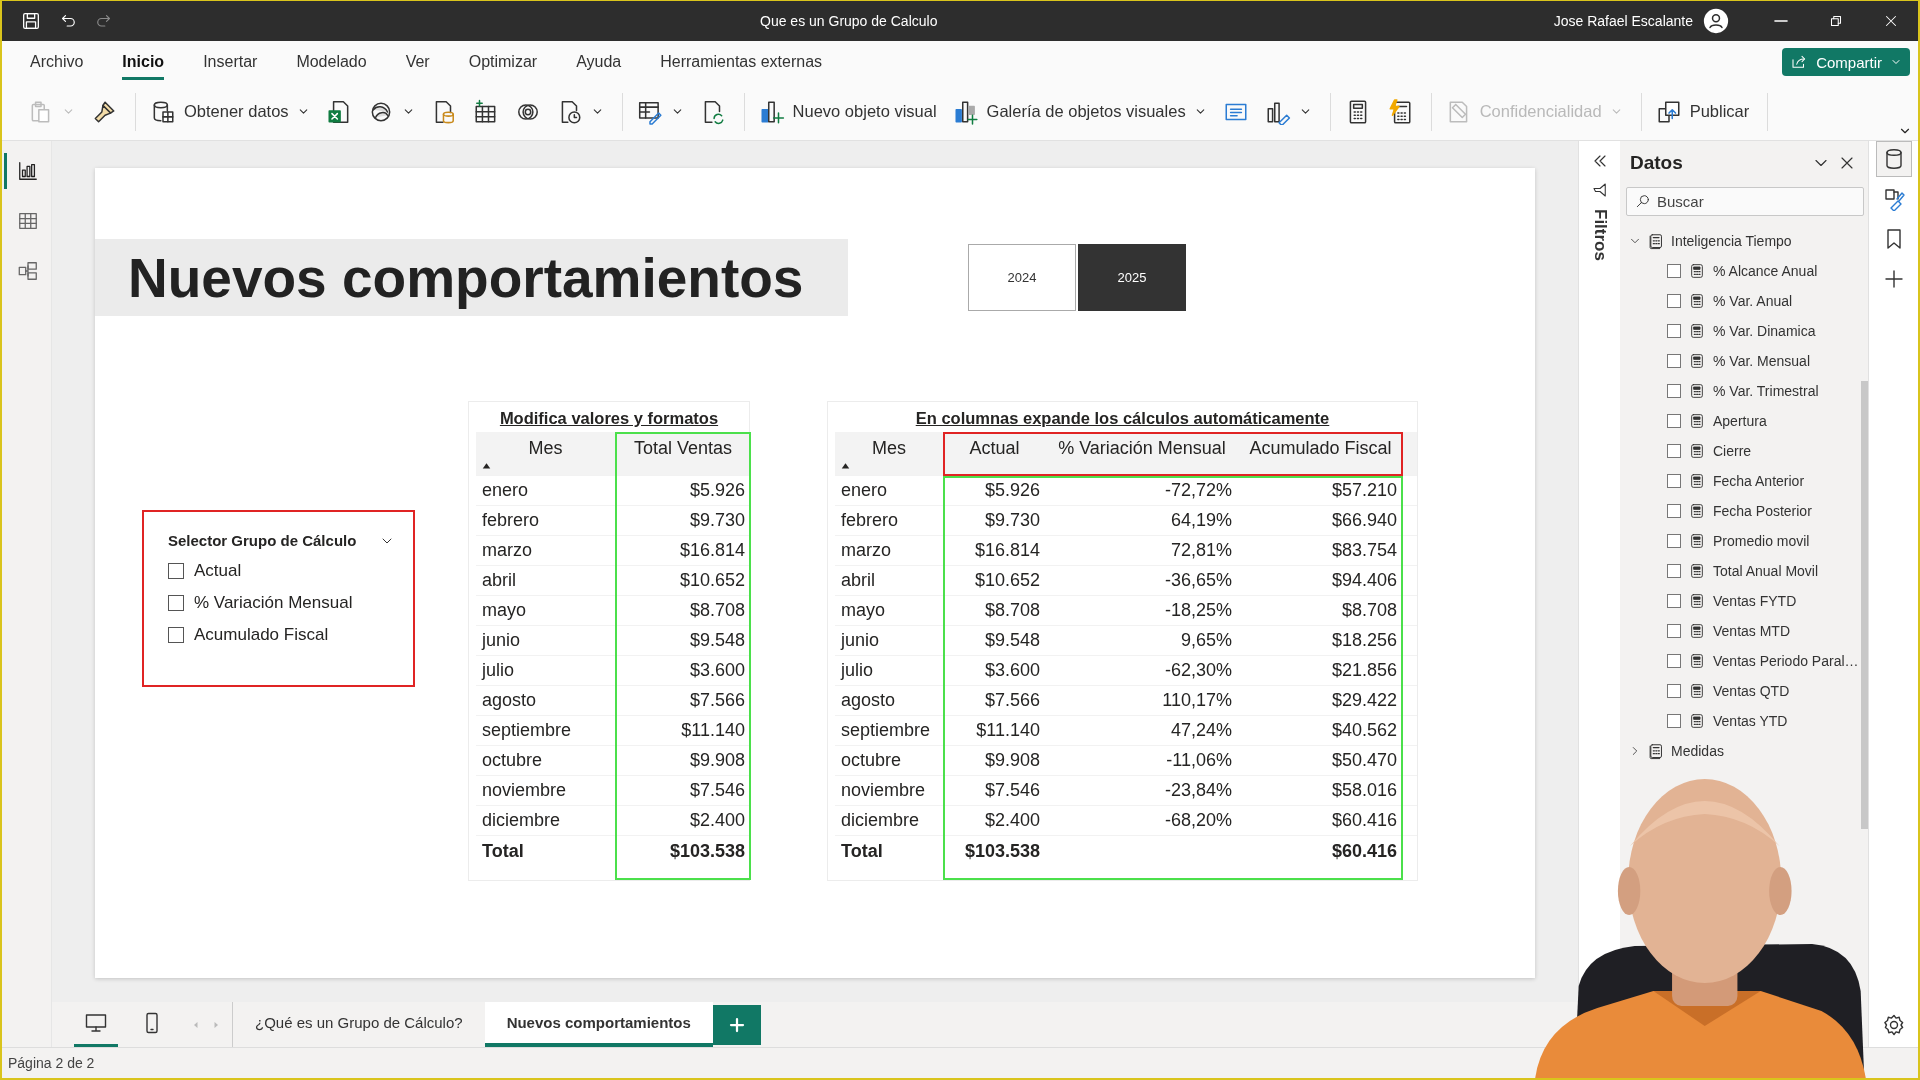 Image resolution: width=1920 pixels, height=1080 pixels. I want to click on field-label: Fecha Anterior, so click(1759, 481).